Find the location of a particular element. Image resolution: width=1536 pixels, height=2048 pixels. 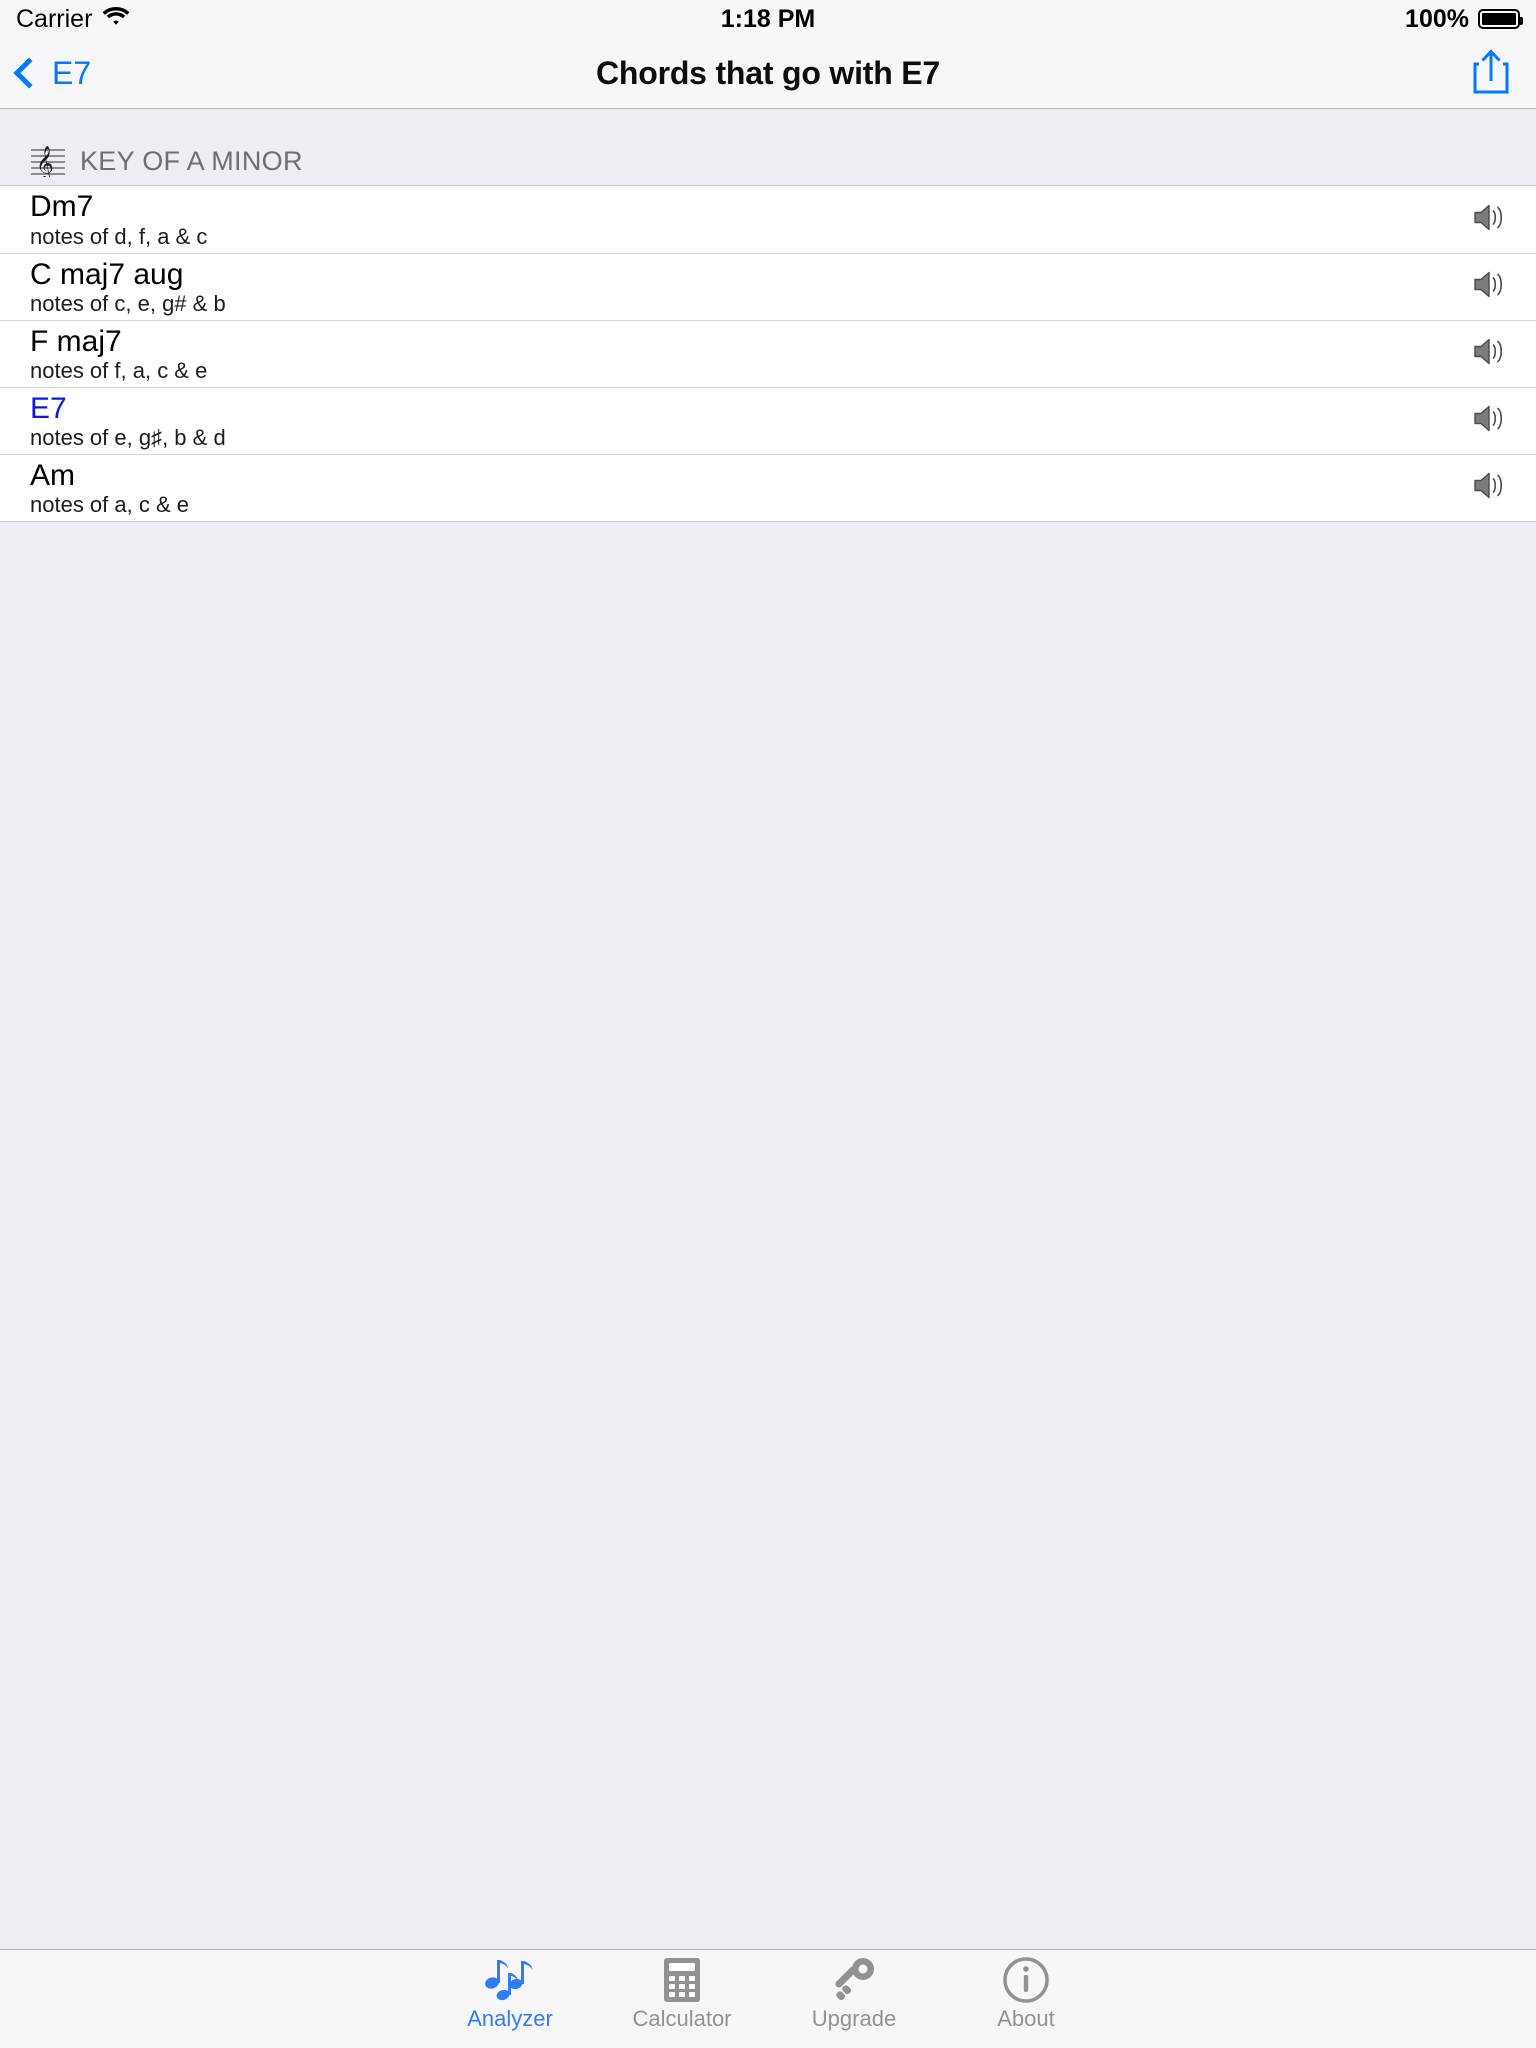

chord-name: E7 is located at coordinates (48, 408).